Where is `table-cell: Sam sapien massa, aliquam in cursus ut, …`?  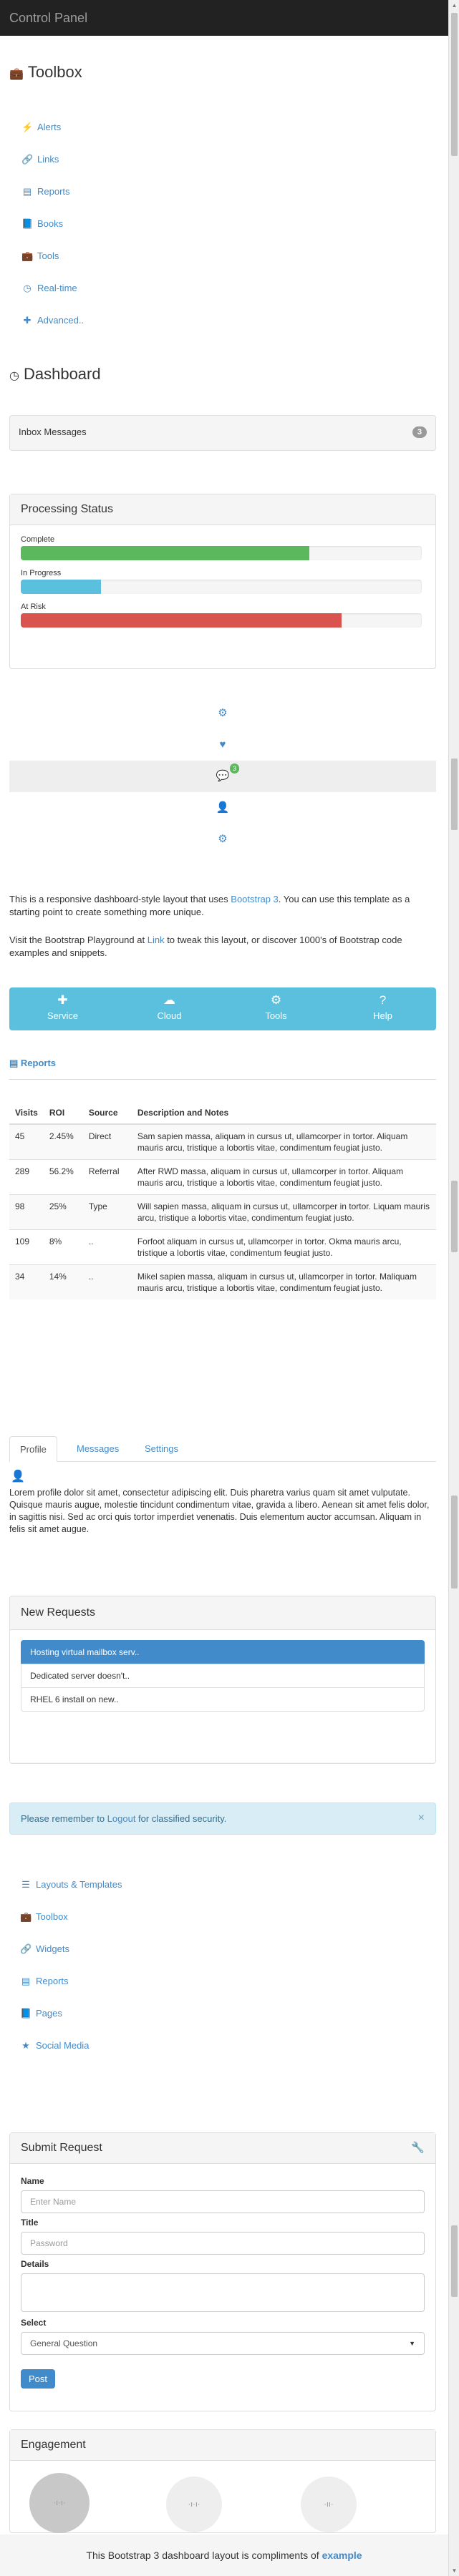
table-cell: Sam sapien massa, aliquam in cursus ut, … is located at coordinates (283, 1141).